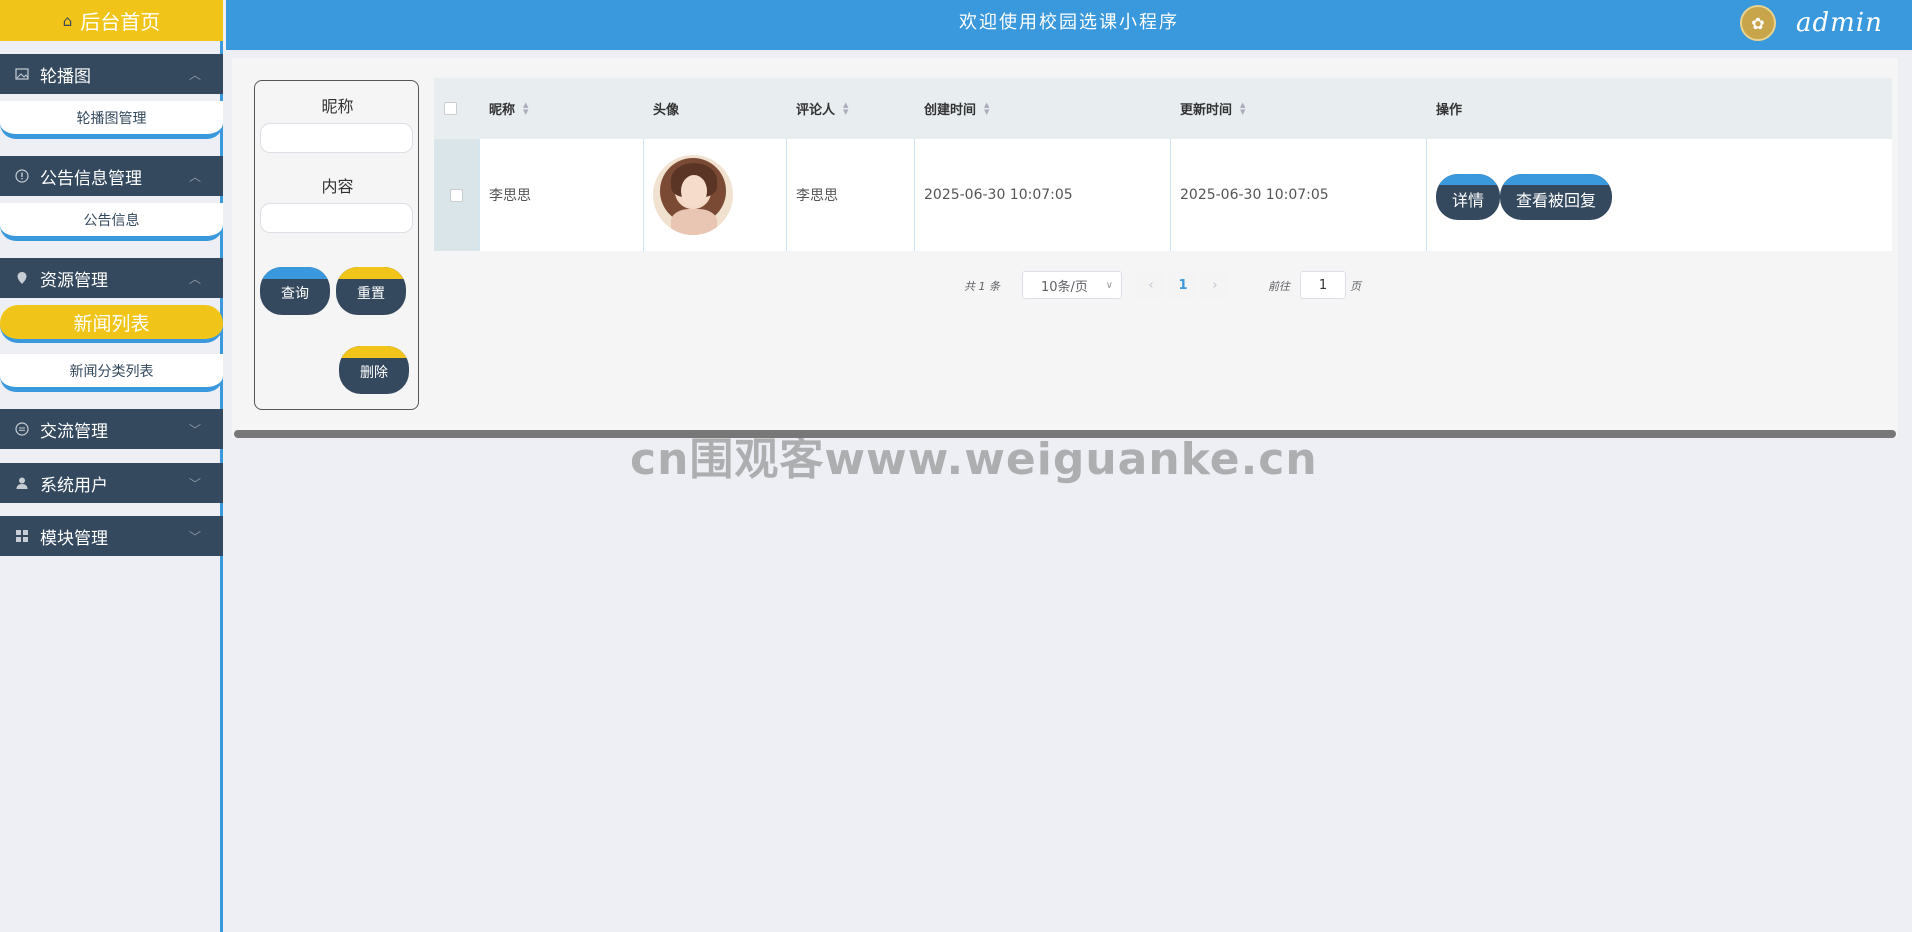  I want to click on goto-label: 前往, so click(1279, 286).